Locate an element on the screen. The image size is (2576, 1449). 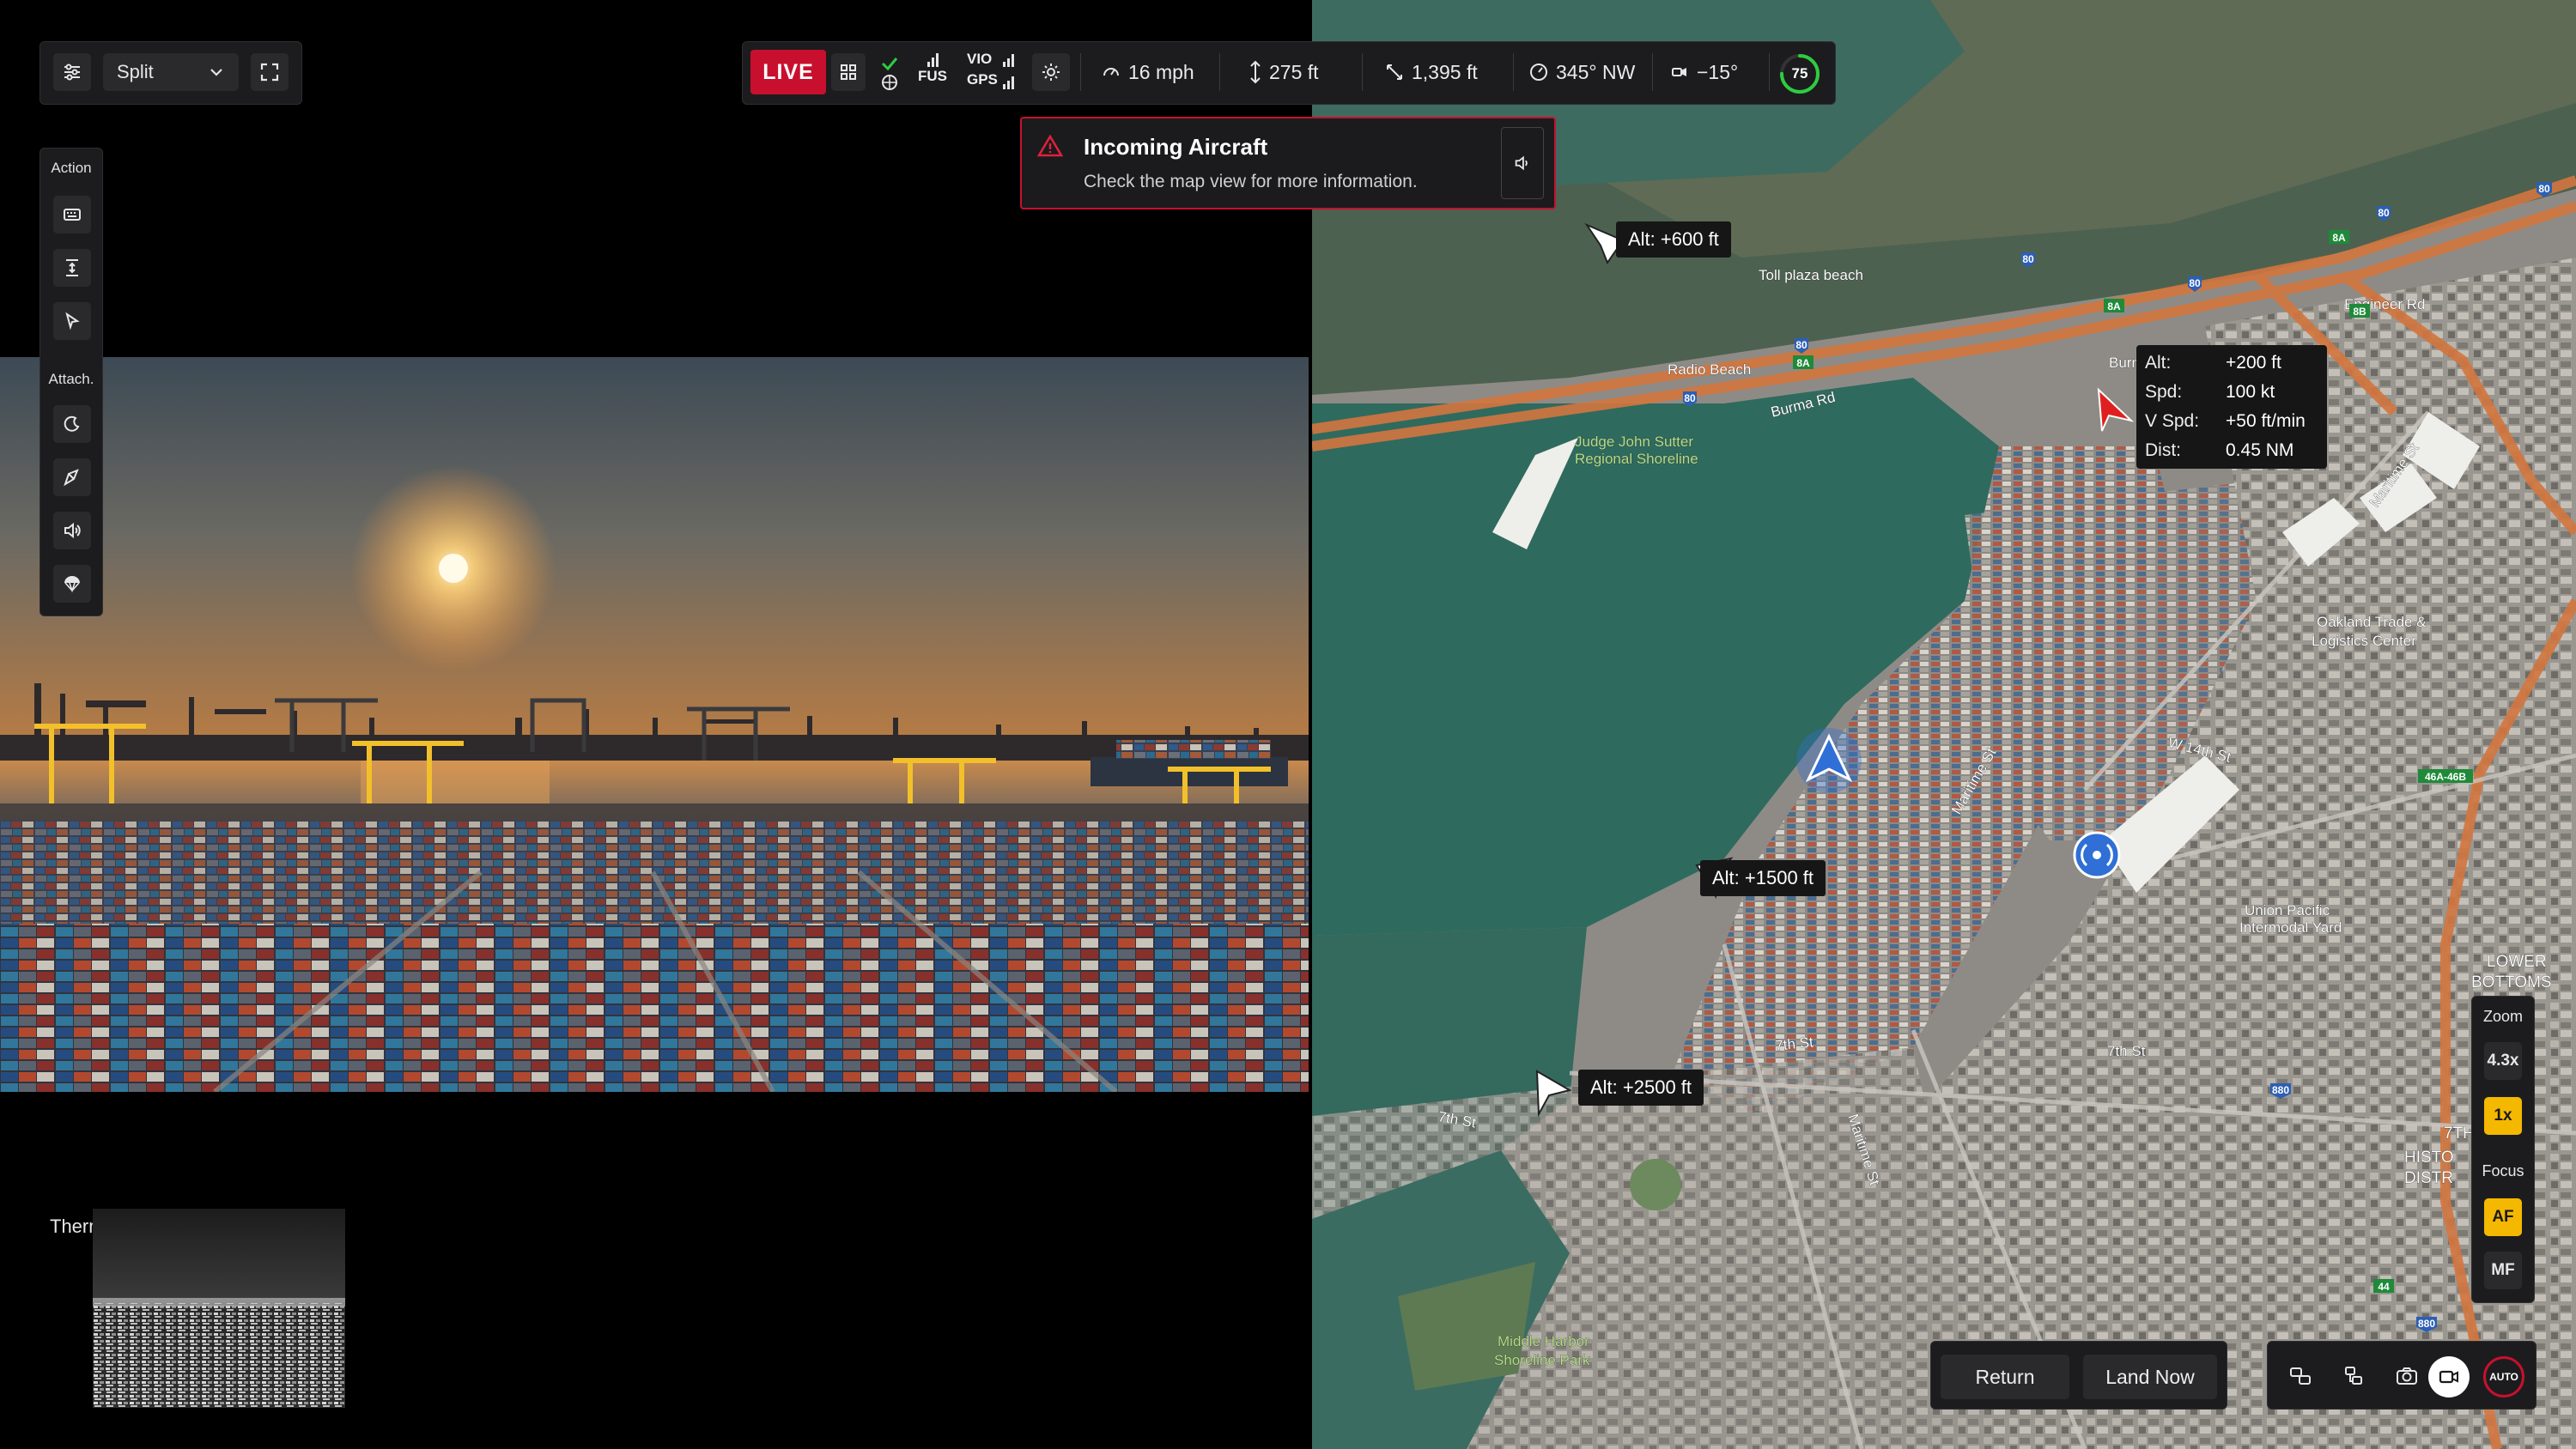
grid-icon is located at coordinates (848, 72).